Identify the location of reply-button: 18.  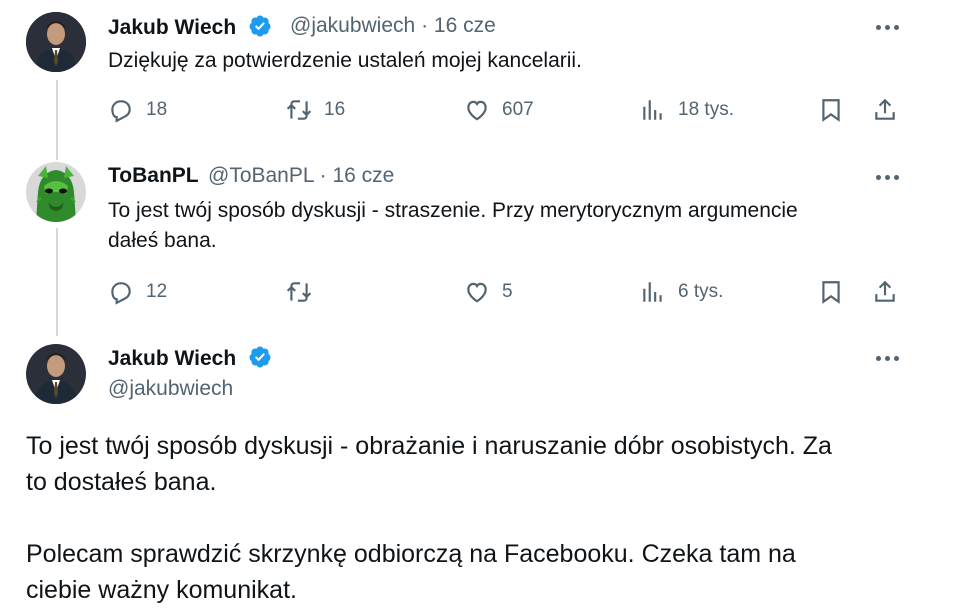
(137, 110).